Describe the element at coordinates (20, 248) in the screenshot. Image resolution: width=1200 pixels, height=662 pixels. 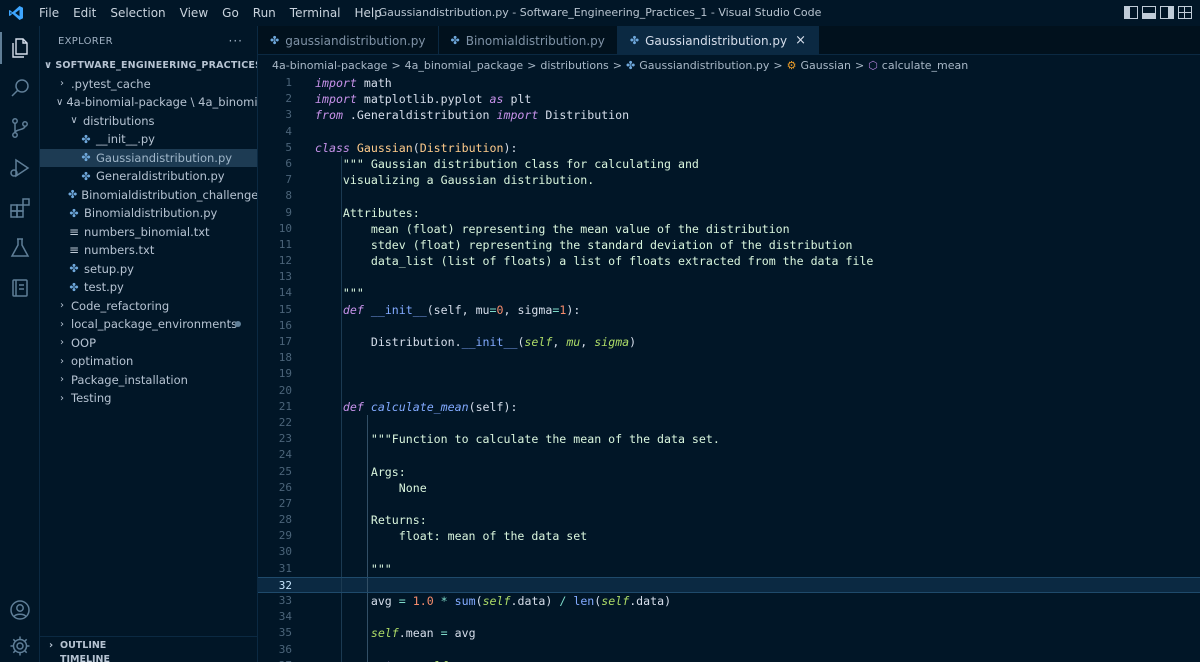
I see `testing-icon` at that location.